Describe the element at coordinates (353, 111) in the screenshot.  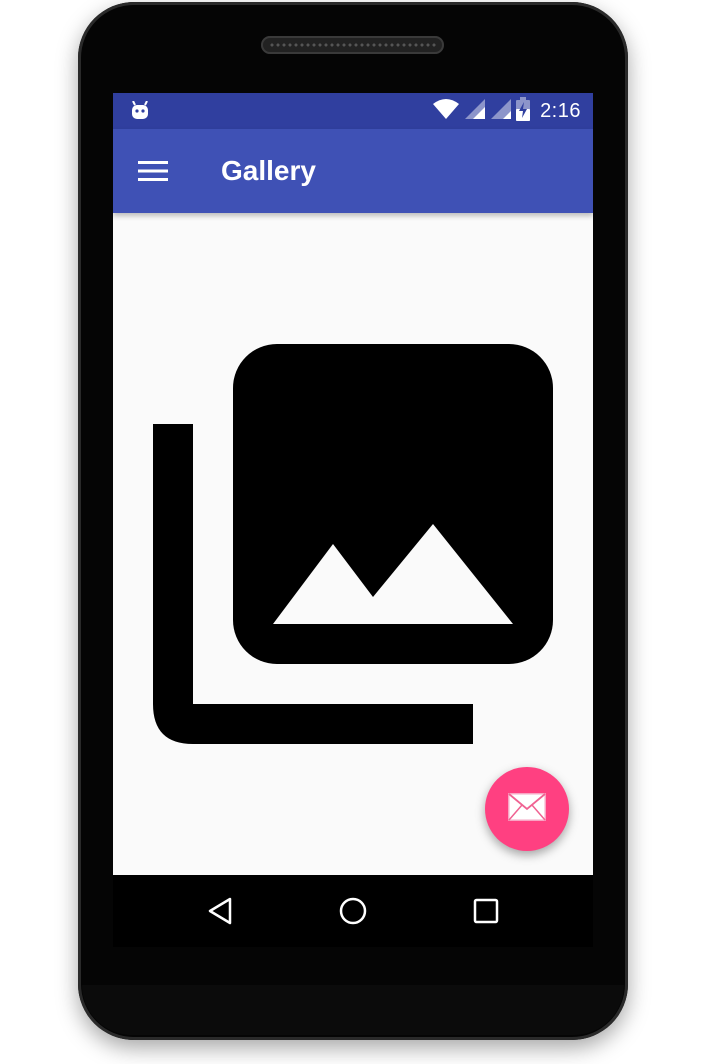
I see `status-bar: 2:16` at that location.